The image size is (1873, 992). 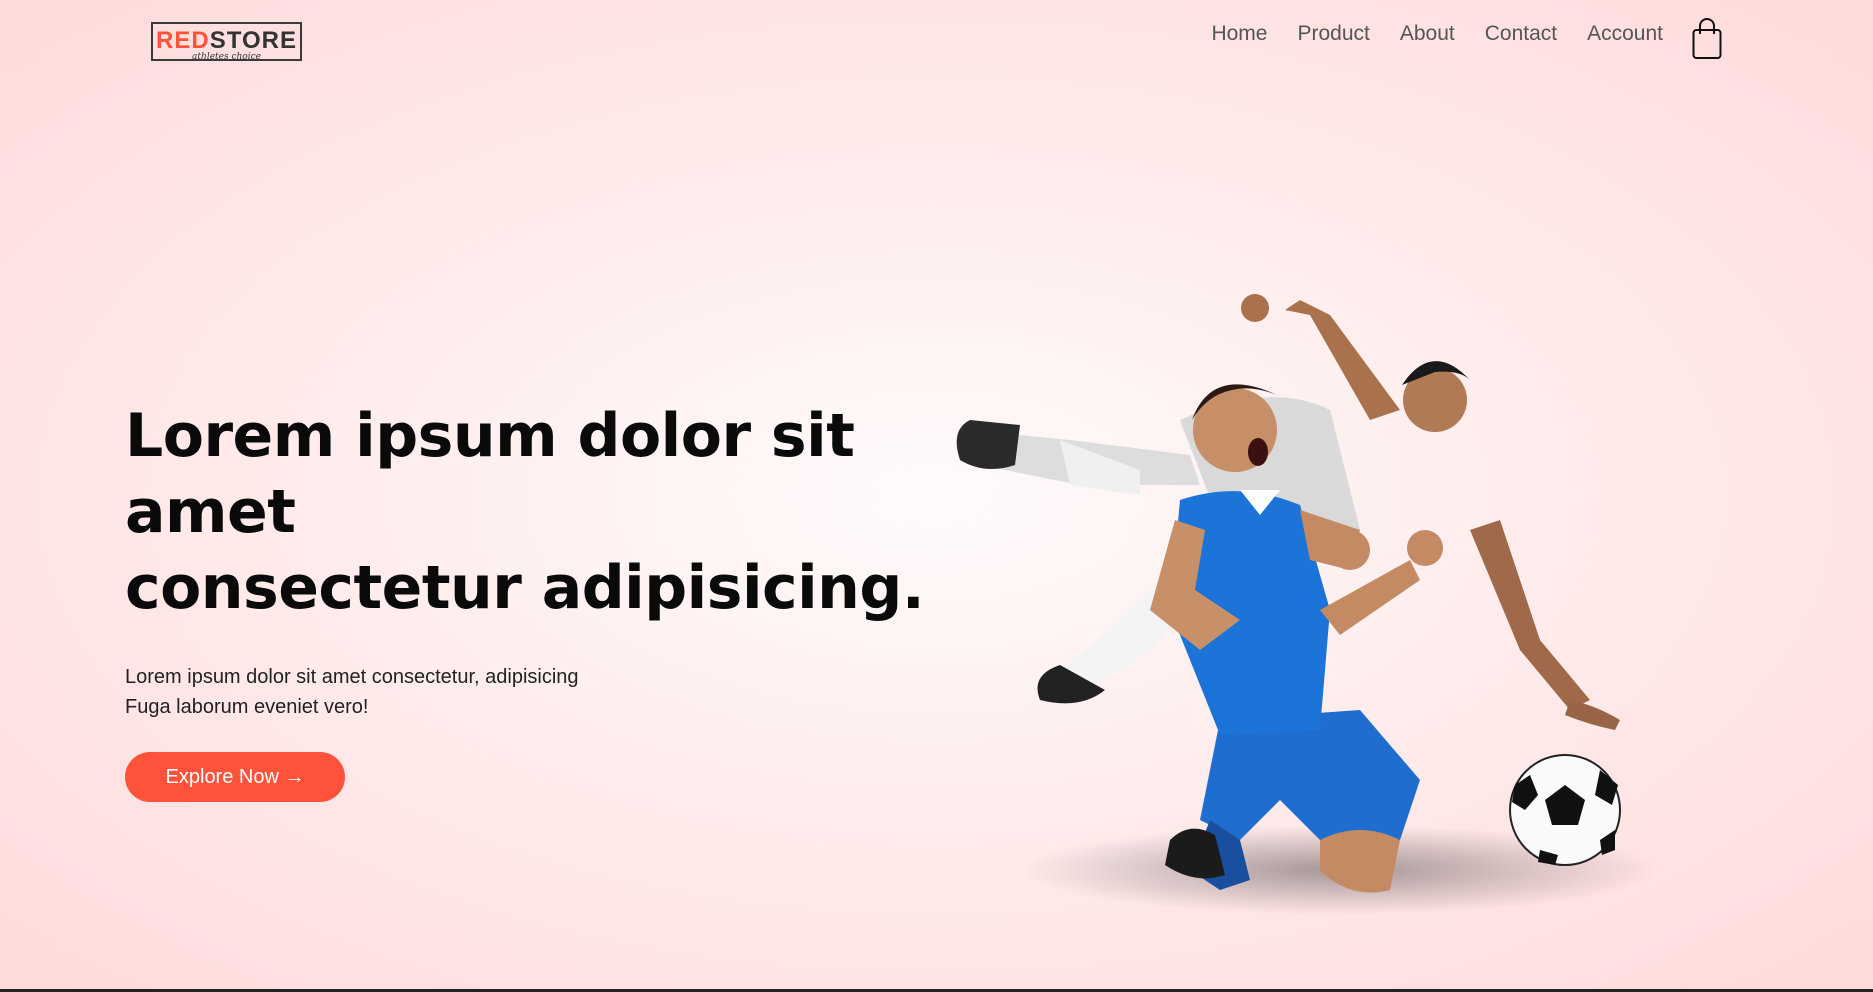 I want to click on nav-account: Account, so click(x=1625, y=34).